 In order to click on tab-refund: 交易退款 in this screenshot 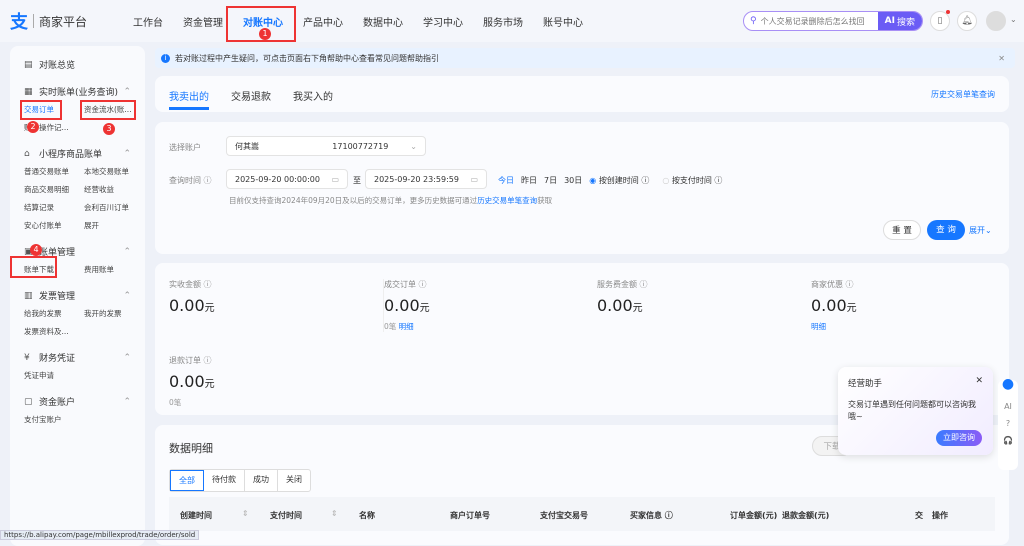, I will do `click(251, 95)`.